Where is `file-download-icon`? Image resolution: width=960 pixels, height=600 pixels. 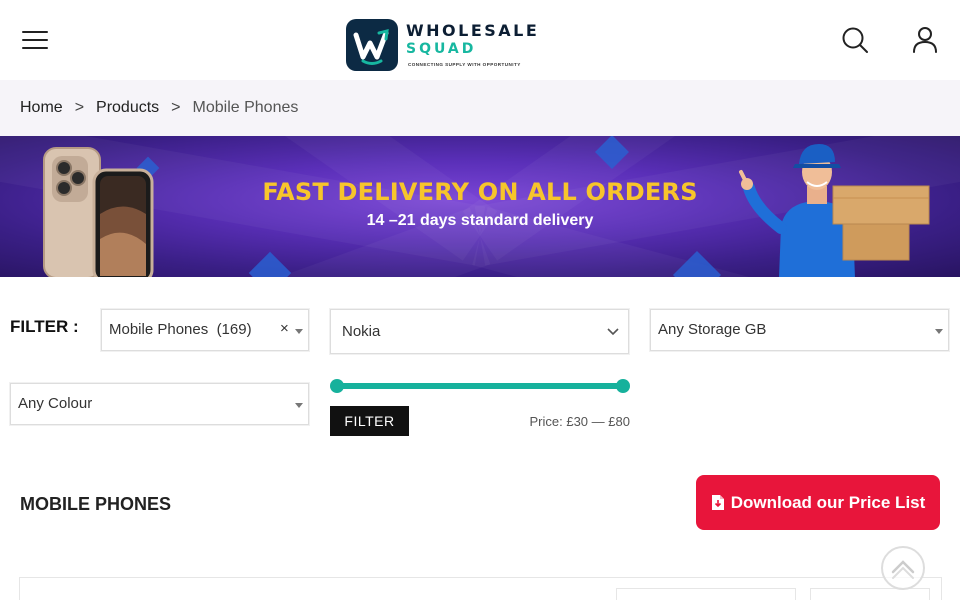 file-download-icon is located at coordinates (717, 502).